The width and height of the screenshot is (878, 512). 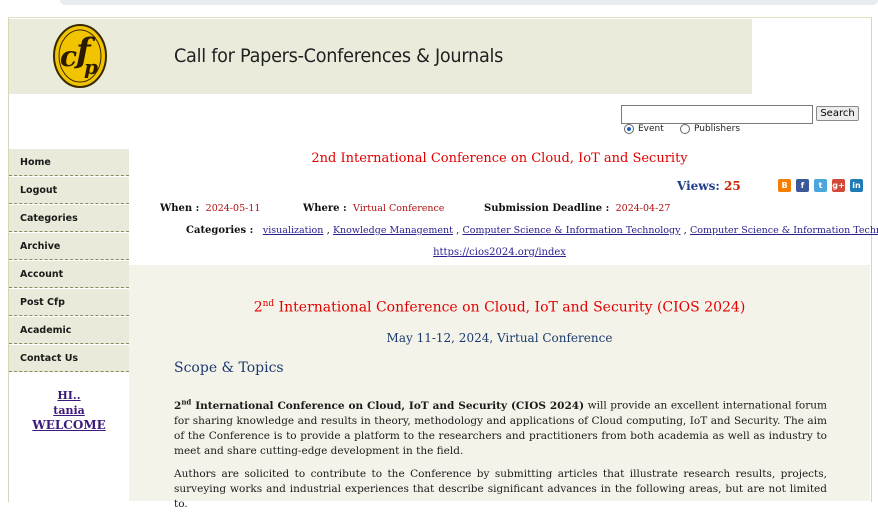 I want to click on views-counter: Views: 25, so click(x=709, y=186).